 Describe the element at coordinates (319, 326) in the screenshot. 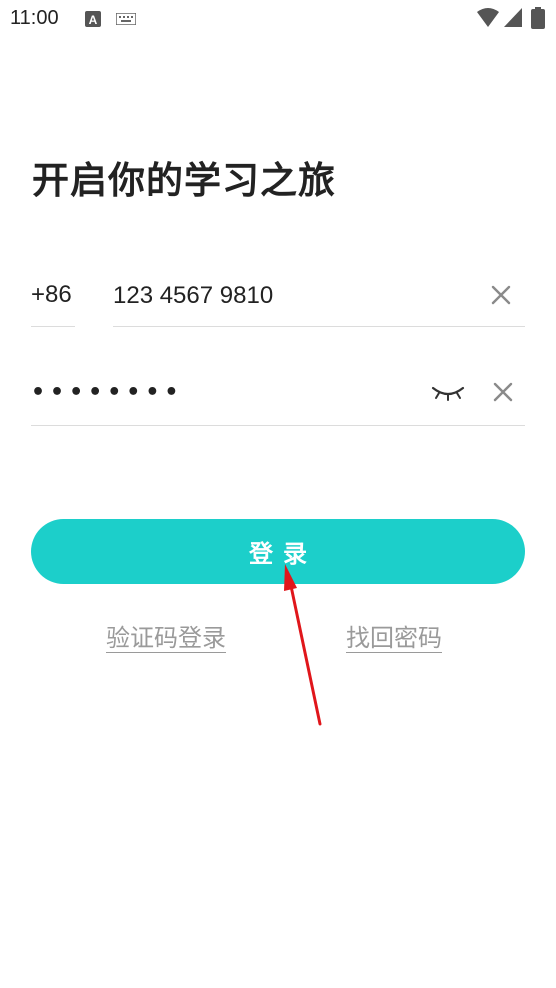

I see `phone-underline` at that location.